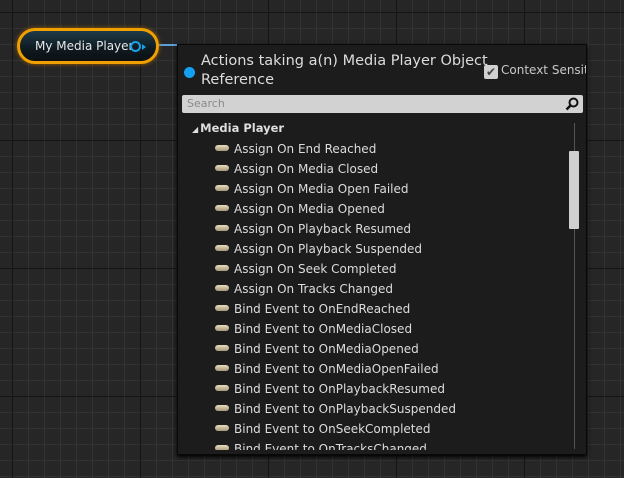 Image resolution: width=624 pixels, height=478 pixels. I want to click on action-item-label: Bind Event to OnTracksChanged, so click(330, 446).